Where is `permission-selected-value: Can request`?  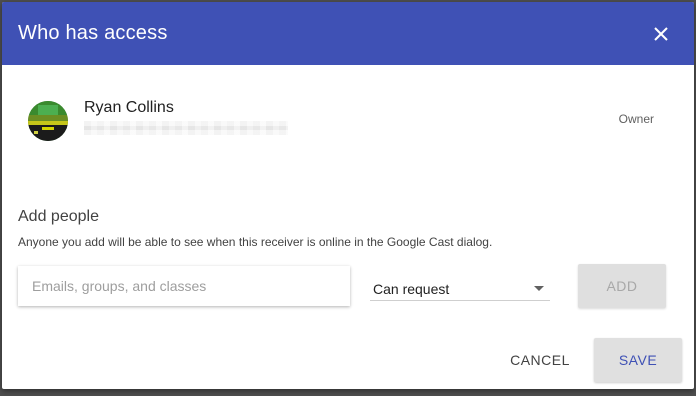
permission-selected-value: Can request is located at coordinates (411, 289).